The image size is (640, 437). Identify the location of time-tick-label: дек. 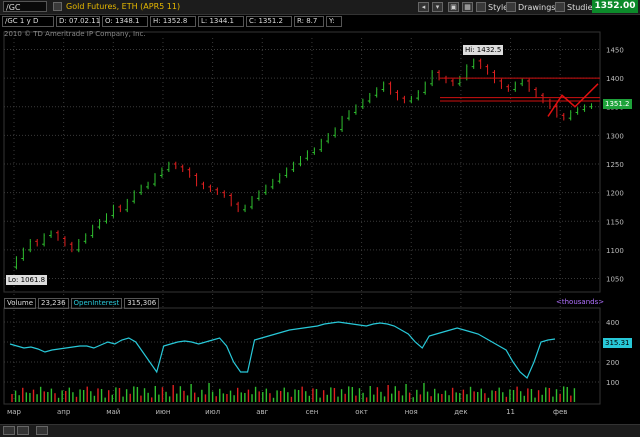
(460, 412).